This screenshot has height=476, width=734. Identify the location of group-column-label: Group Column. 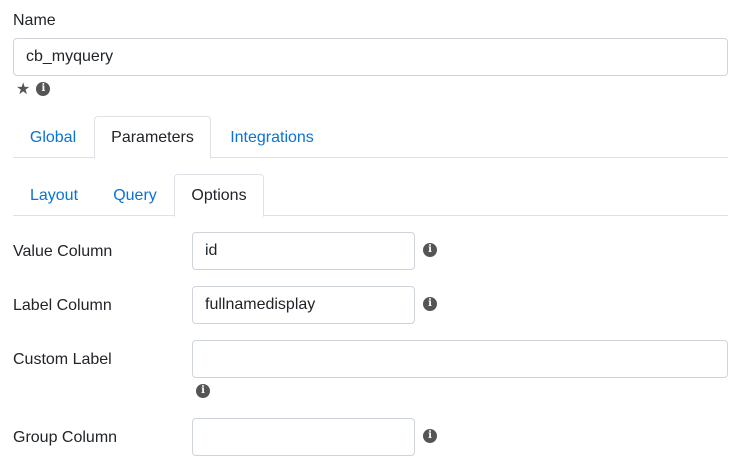
(65, 437).